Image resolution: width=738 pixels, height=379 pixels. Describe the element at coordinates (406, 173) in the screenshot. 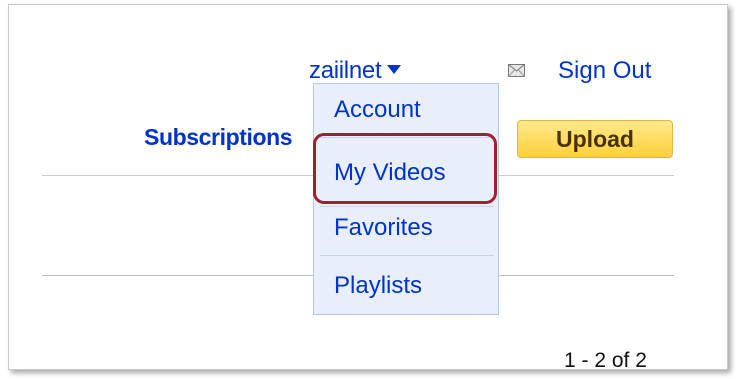

I see `menu-item-my-videos: My Videos` at that location.